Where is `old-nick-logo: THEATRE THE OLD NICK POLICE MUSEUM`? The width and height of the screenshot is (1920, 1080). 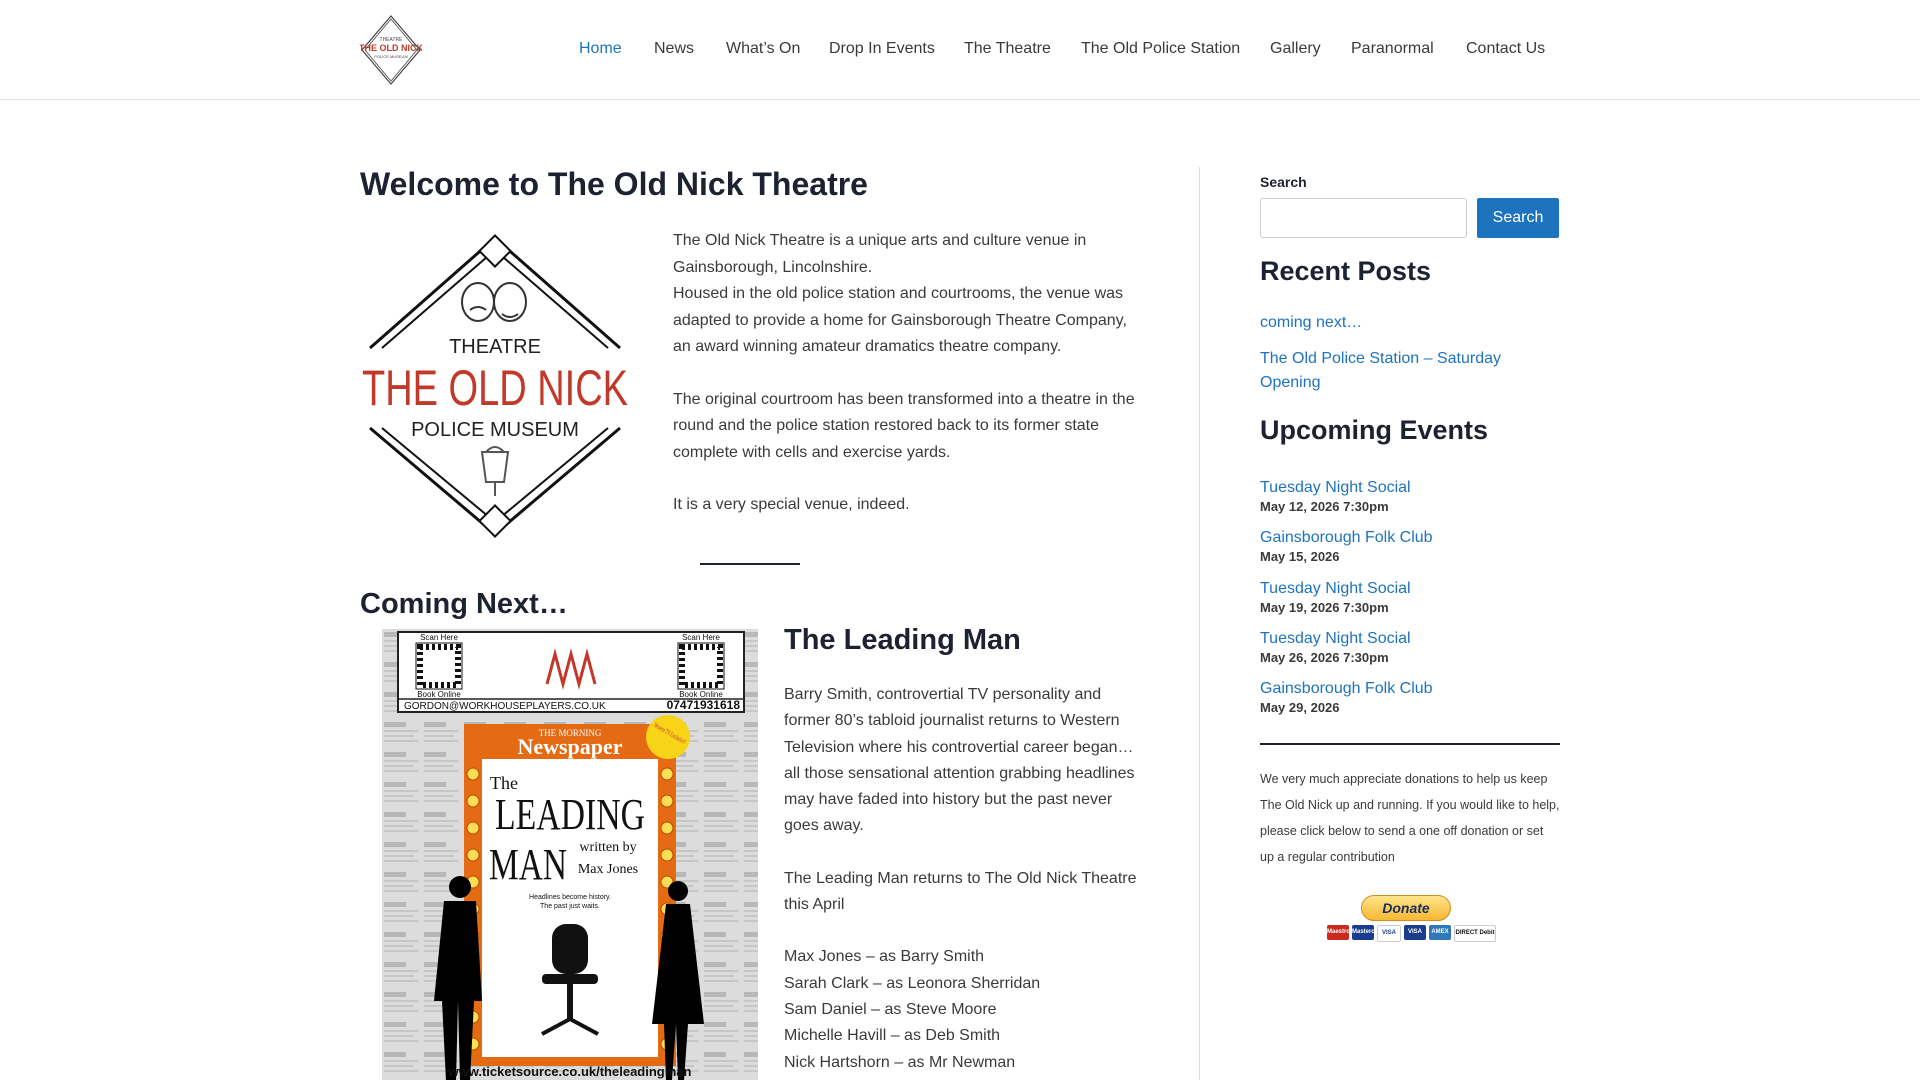 old-nick-logo: THEATRE THE OLD NICK POLICE MUSEUM is located at coordinates (495, 386).